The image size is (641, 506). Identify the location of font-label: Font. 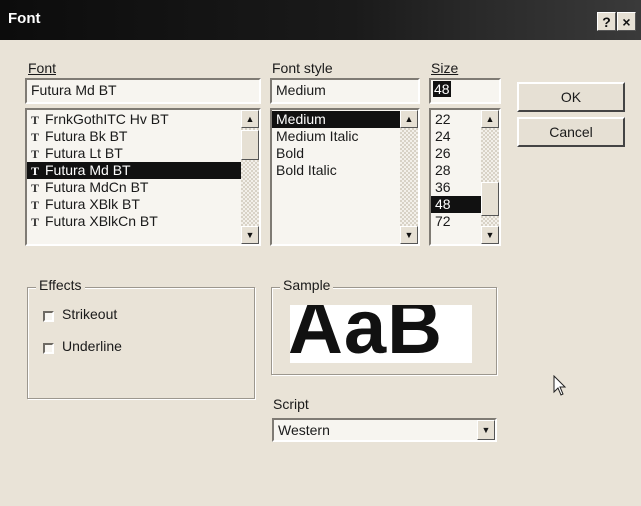
(42, 68).